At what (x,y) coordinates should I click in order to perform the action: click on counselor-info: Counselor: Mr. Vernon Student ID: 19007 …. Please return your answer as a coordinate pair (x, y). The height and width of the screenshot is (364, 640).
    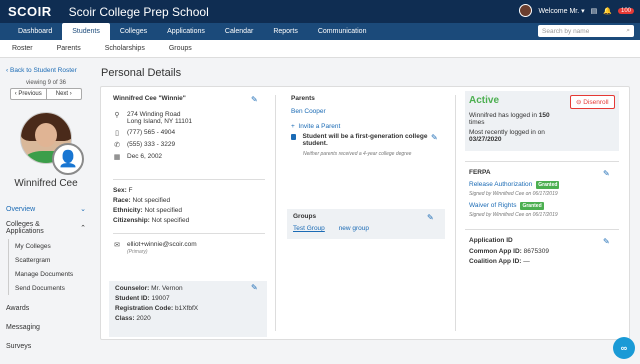
    Looking at the image, I should click on (188, 305).